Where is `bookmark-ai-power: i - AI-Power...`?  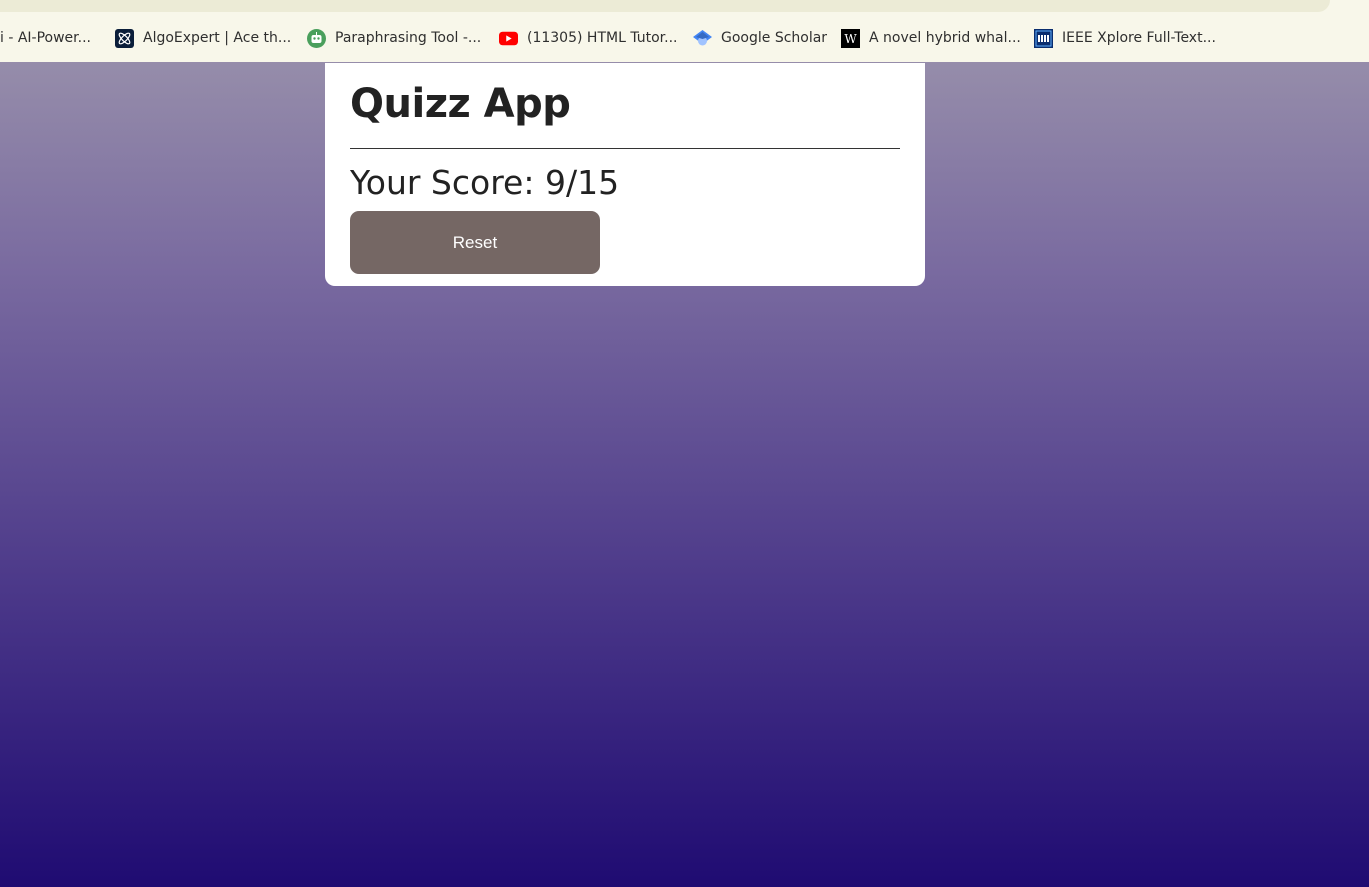
bookmark-ai-power: i - AI-Power... is located at coordinates (45, 38).